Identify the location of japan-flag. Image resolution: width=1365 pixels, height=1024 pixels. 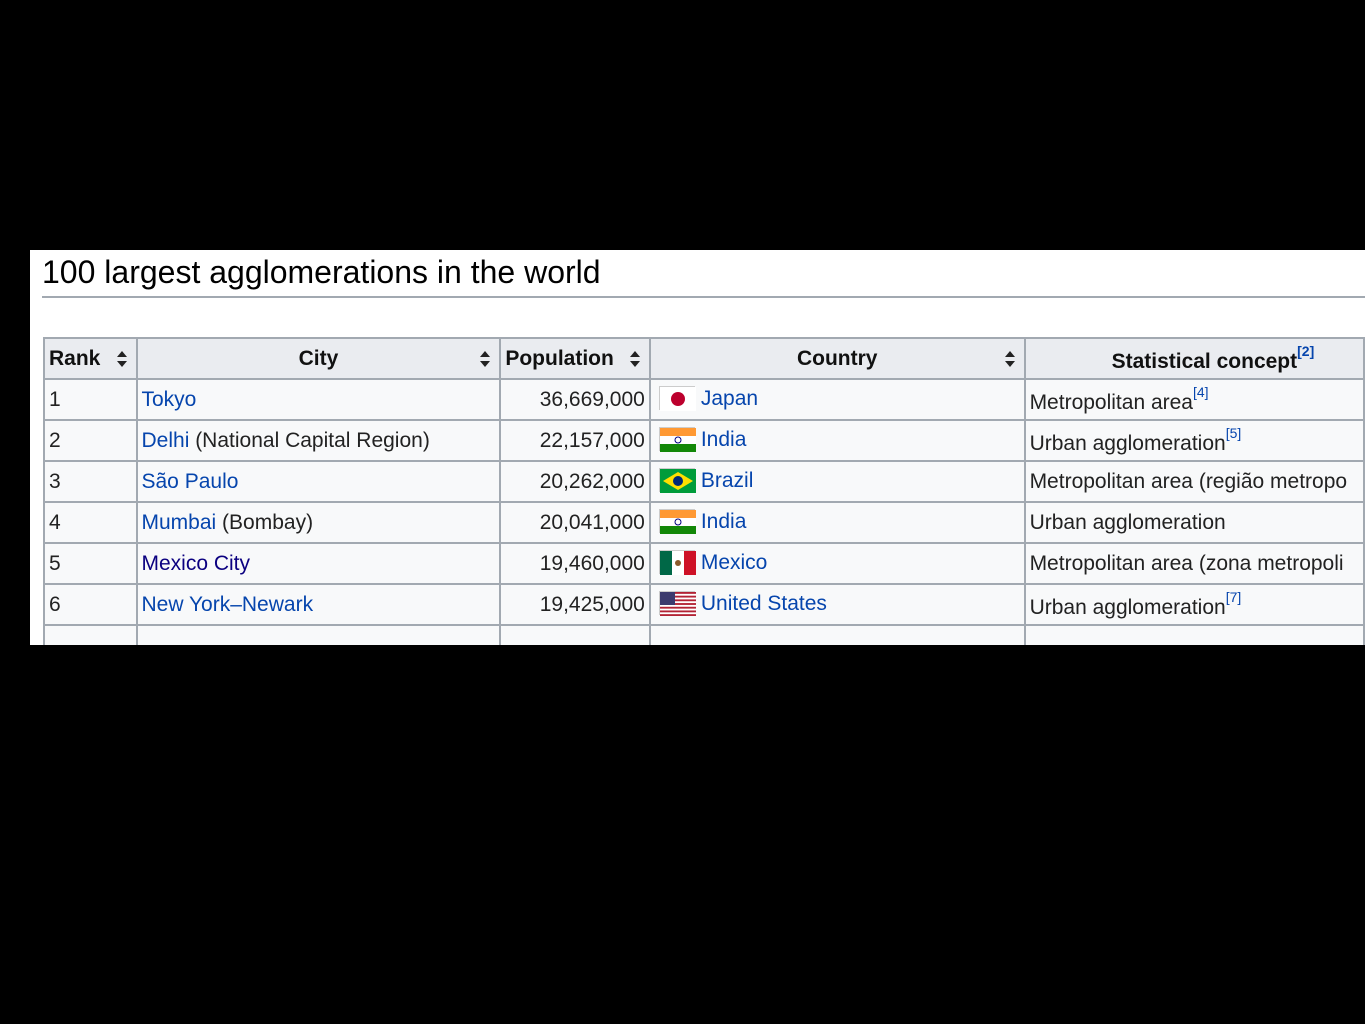
(677, 398).